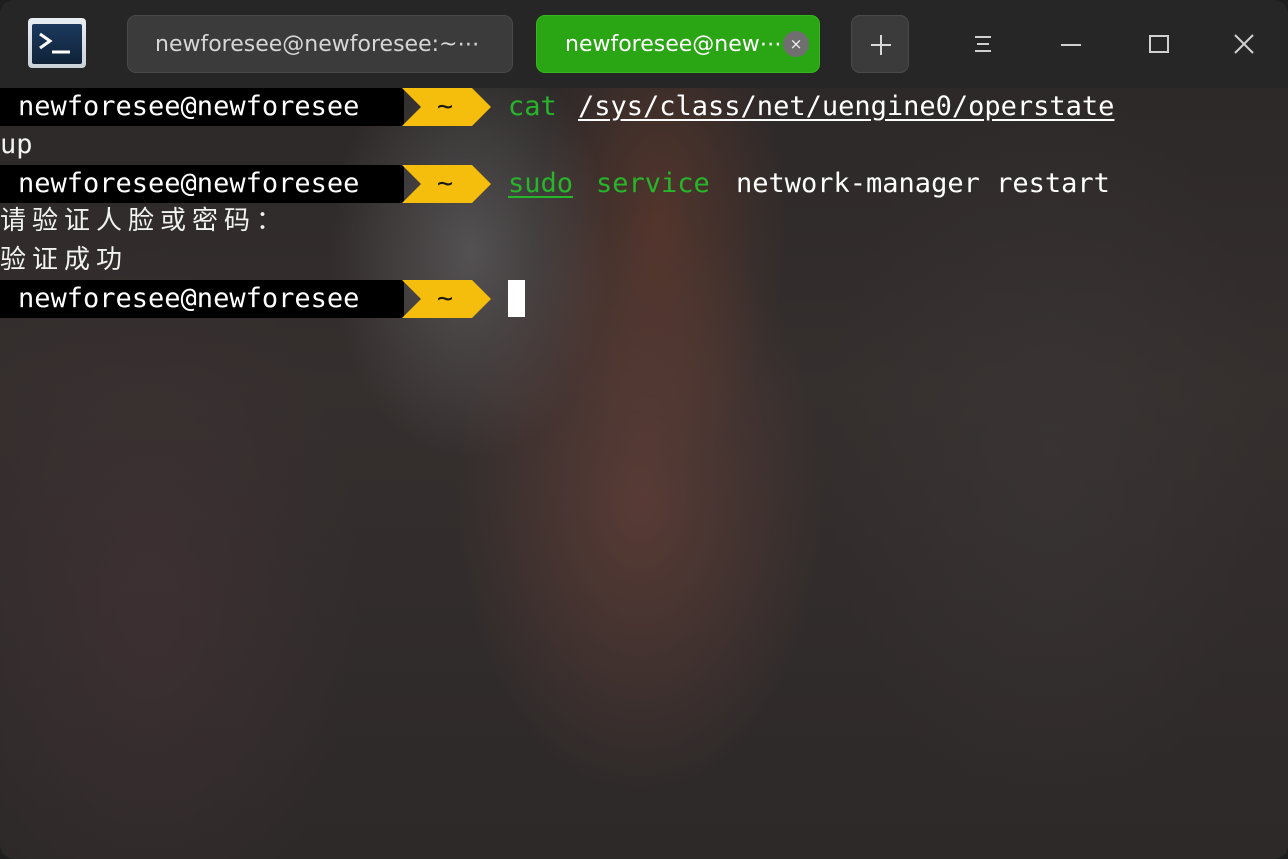  I want to click on close-window-button, so click(1244, 44).